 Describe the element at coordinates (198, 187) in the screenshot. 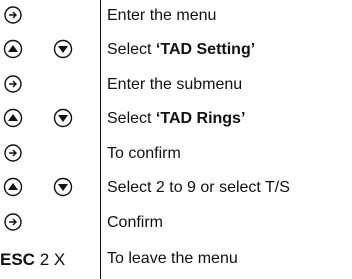

I see `step-text: Select 2 to 9 or select T/S` at that location.